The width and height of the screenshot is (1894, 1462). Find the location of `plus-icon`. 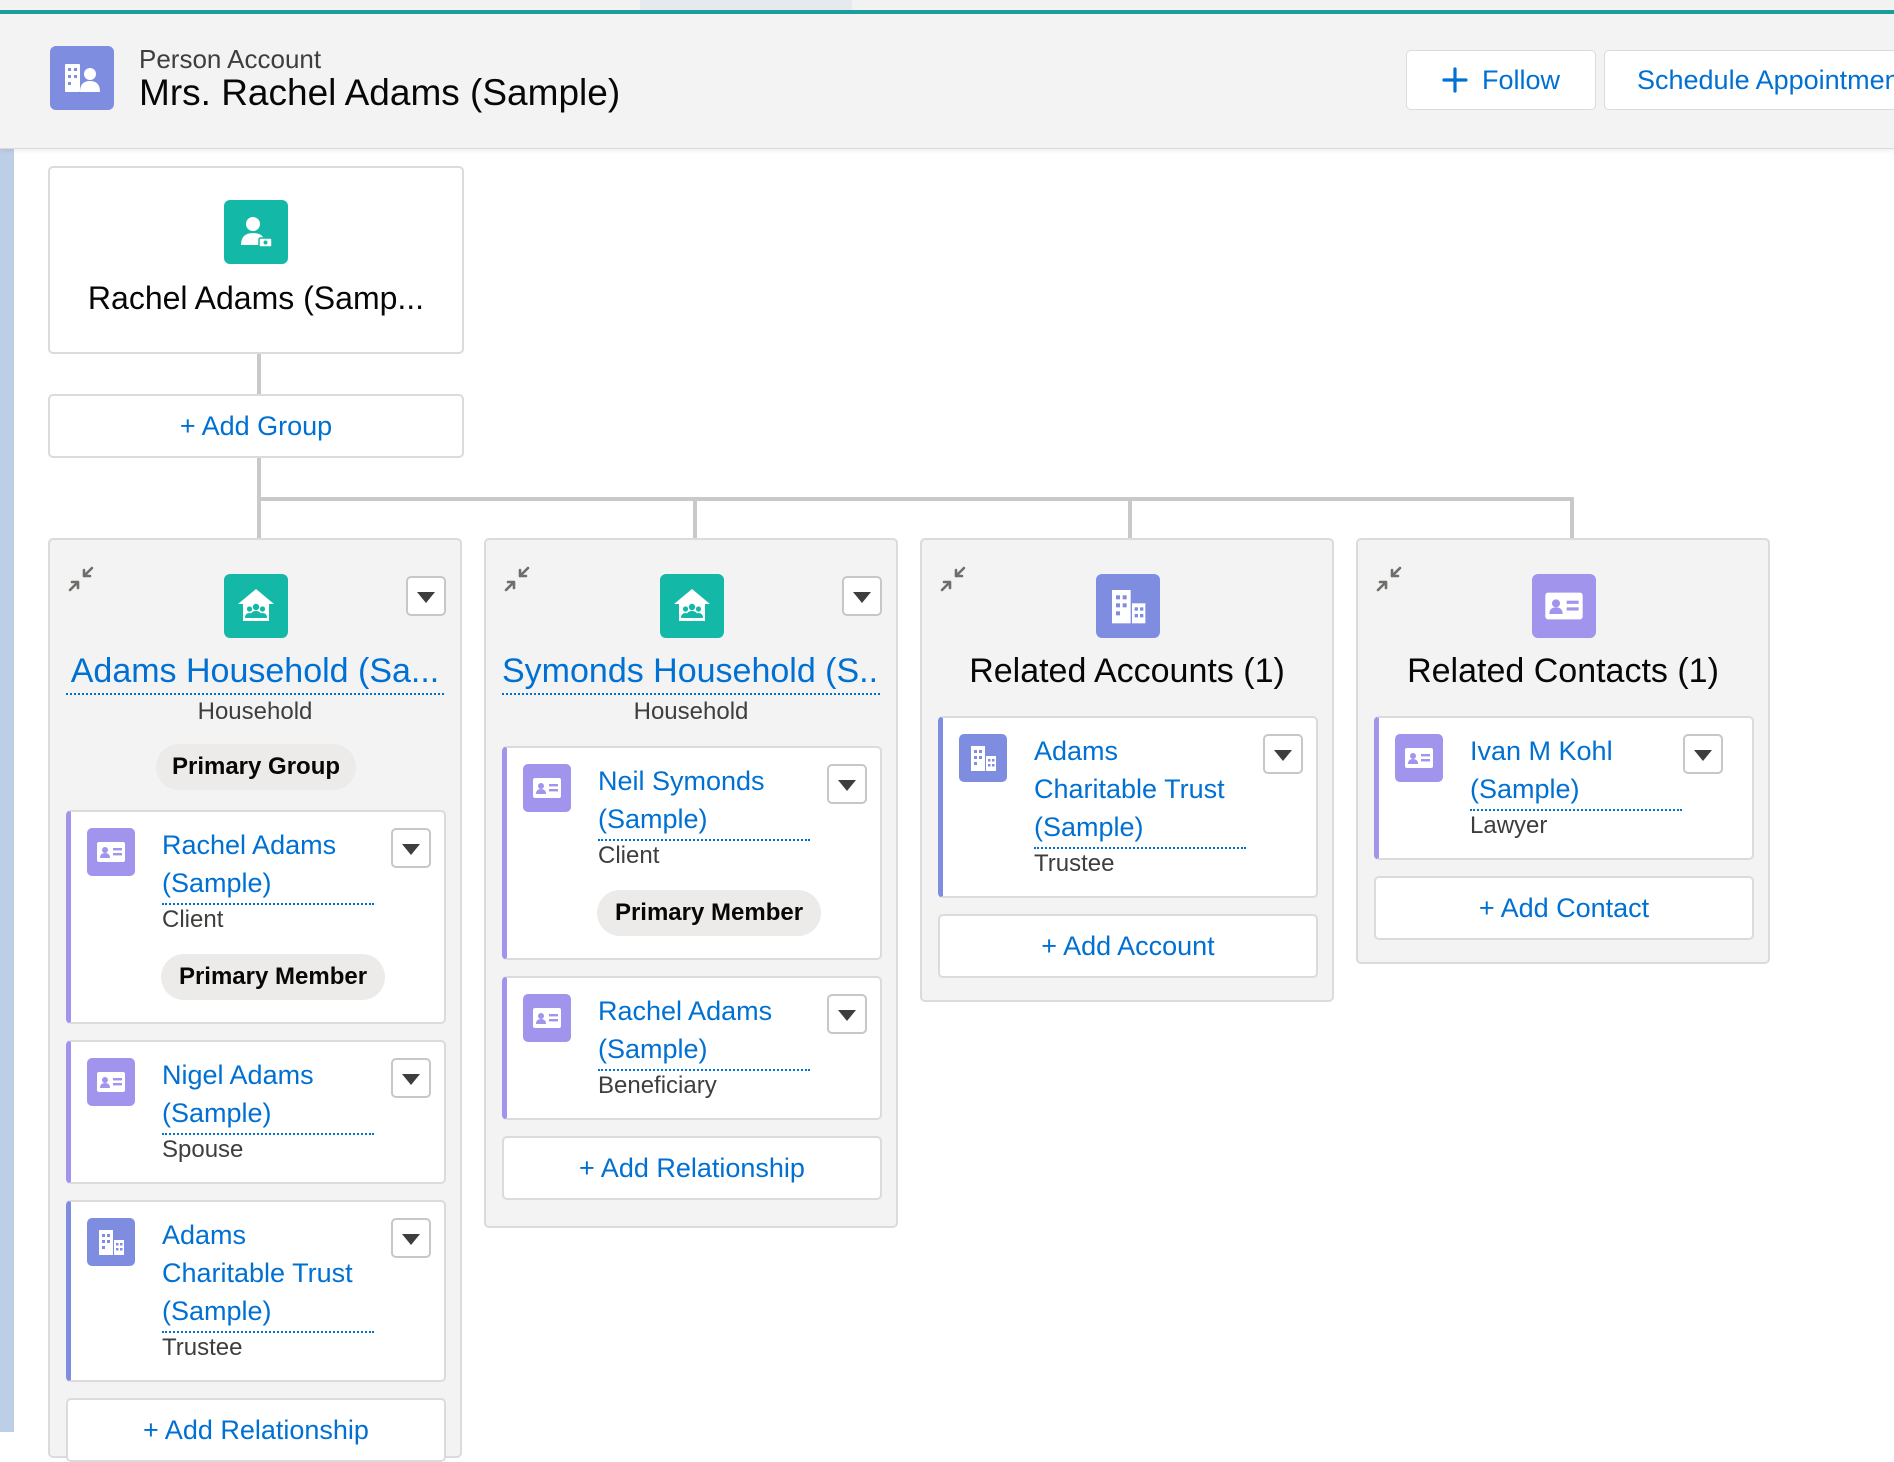

plus-icon is located at coordinates (1455, 80).